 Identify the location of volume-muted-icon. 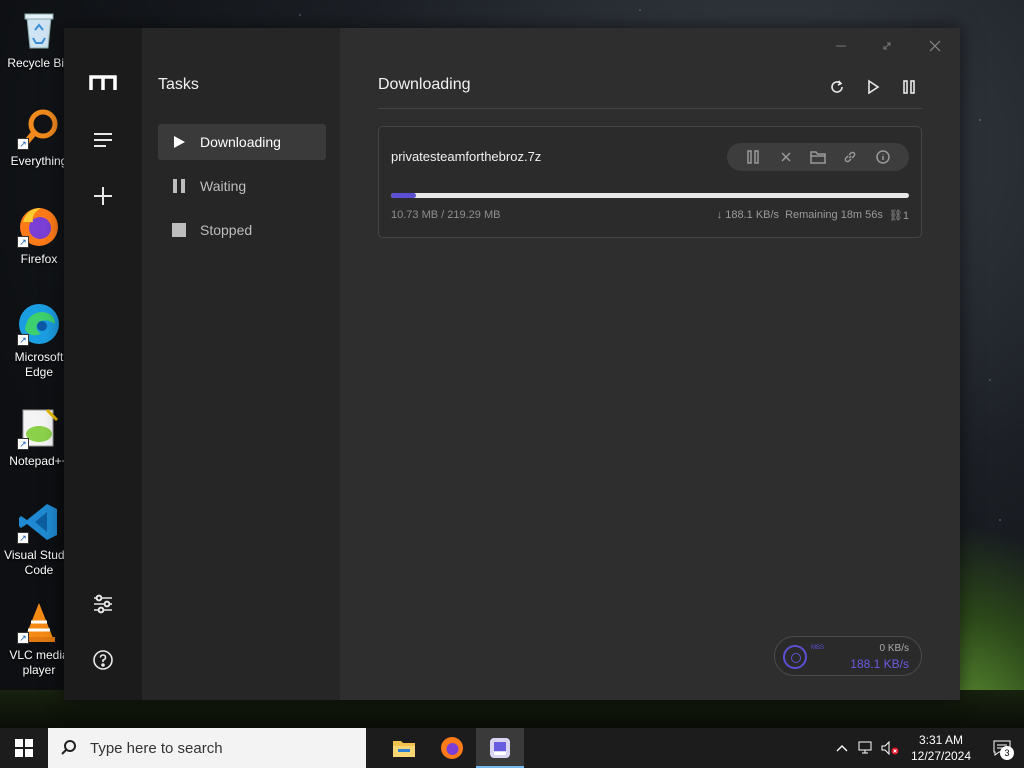
(890, 748).